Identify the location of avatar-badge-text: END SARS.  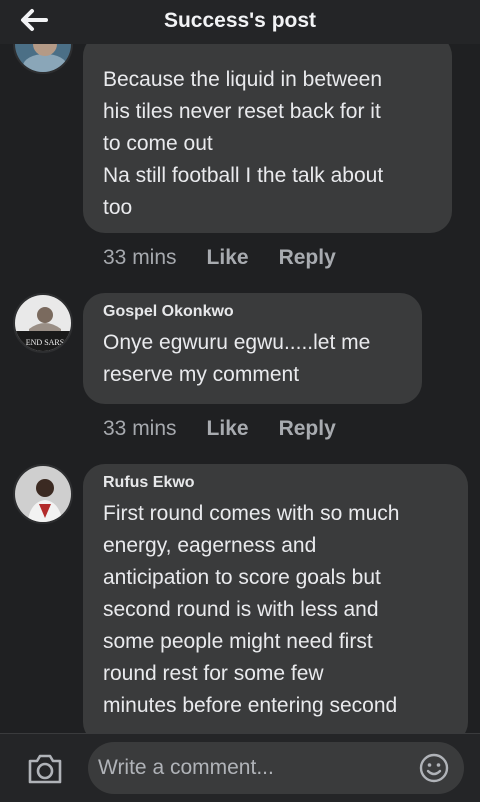
(45, 342).